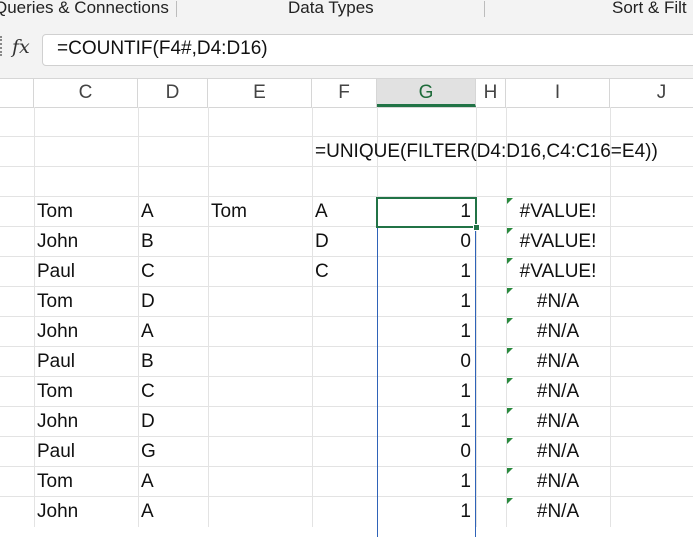 This screenshot has height=537, width=693. What do you see at coordinates (55, 482) in the screenshot?
I see `cell-c13: Tom` at bounding box center [55, 482].